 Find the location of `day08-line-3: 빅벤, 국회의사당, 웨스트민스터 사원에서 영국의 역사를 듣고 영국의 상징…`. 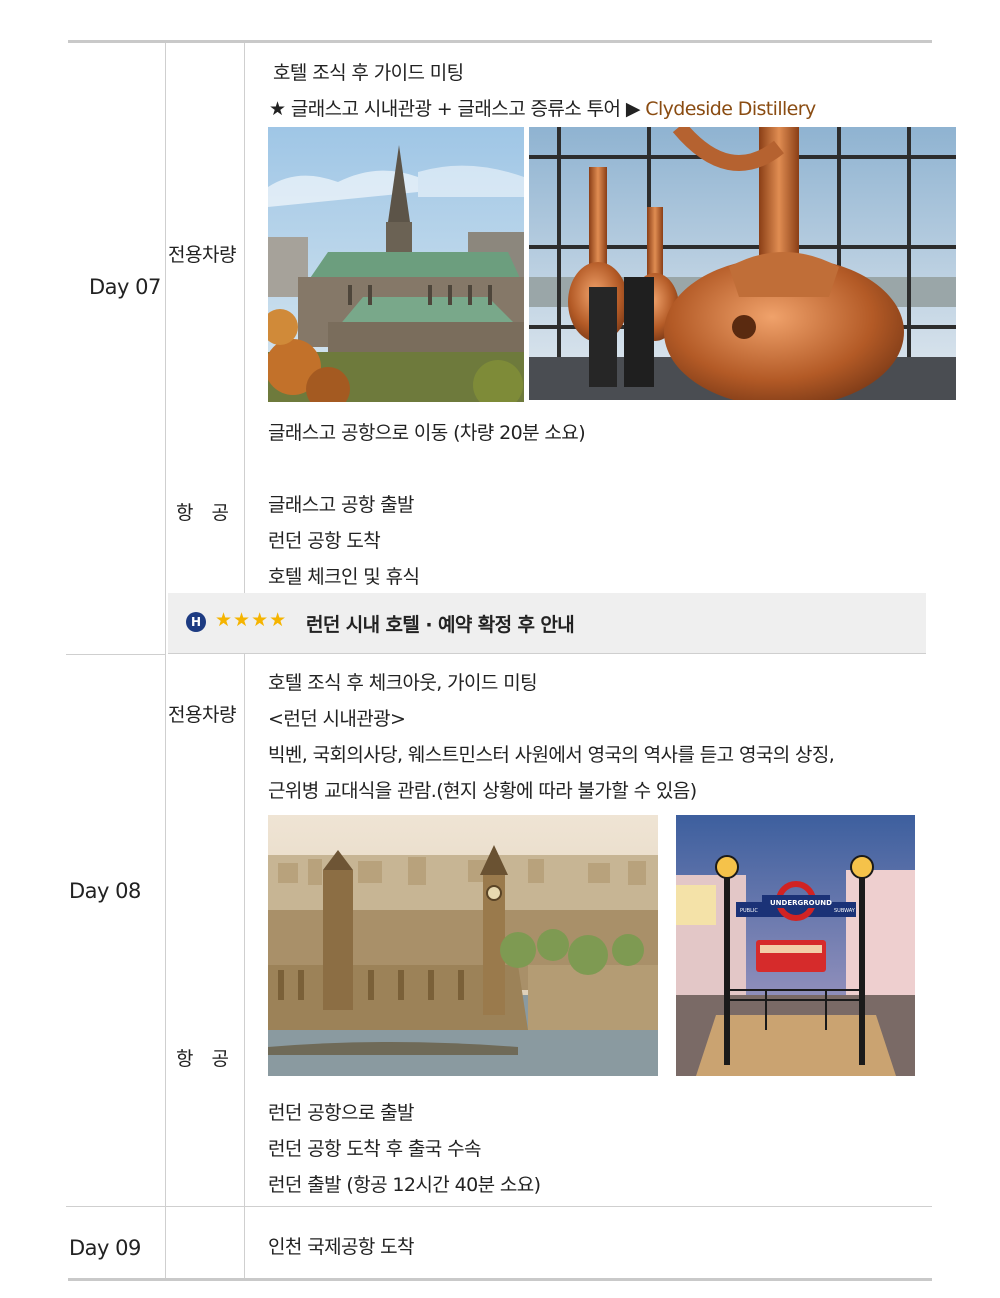

day08-line-3: 빅벤, 국회의사당, 웨스트민스터 사원에서 영국의 역사를 듣고 영국의 상징… is located at coordinates (551, 755).